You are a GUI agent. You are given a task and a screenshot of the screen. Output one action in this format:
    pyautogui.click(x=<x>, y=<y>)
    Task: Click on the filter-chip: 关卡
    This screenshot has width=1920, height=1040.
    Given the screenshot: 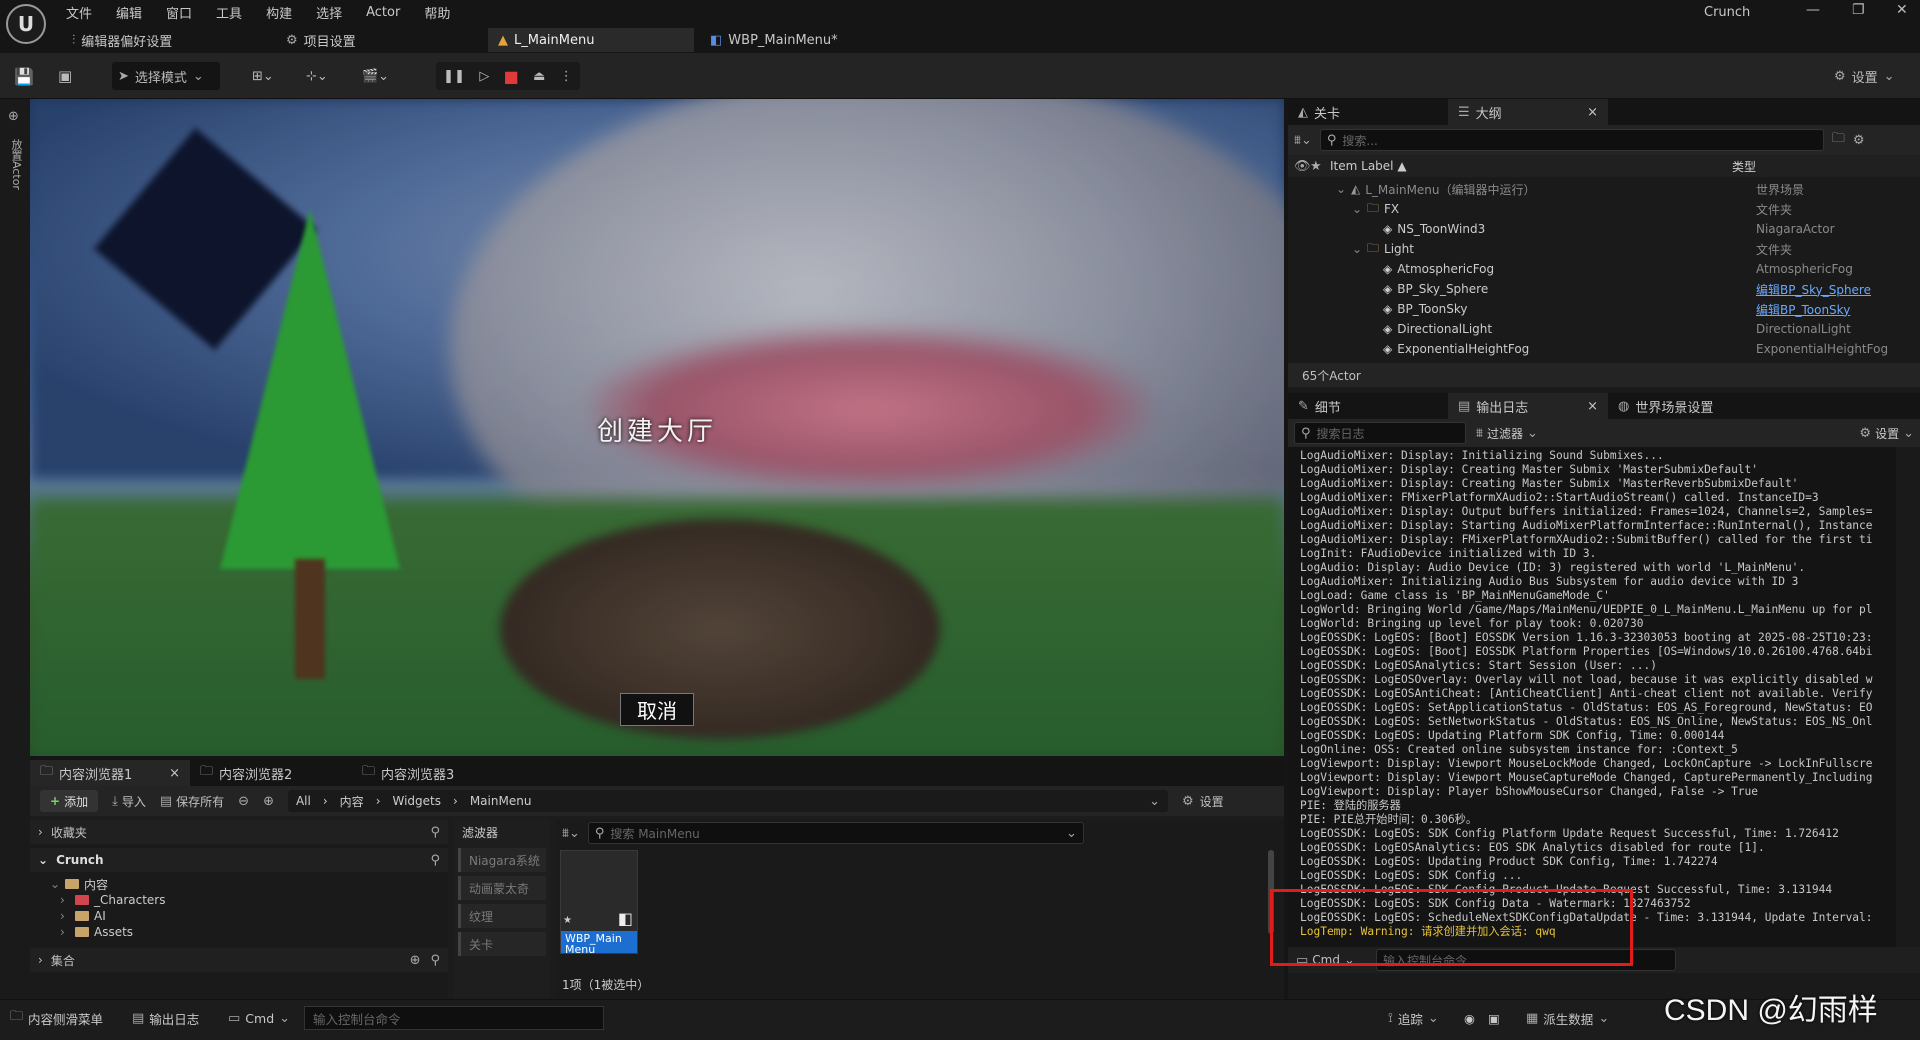 What is the action you would take?
    pyautogui.click(x=502, y=944)
    